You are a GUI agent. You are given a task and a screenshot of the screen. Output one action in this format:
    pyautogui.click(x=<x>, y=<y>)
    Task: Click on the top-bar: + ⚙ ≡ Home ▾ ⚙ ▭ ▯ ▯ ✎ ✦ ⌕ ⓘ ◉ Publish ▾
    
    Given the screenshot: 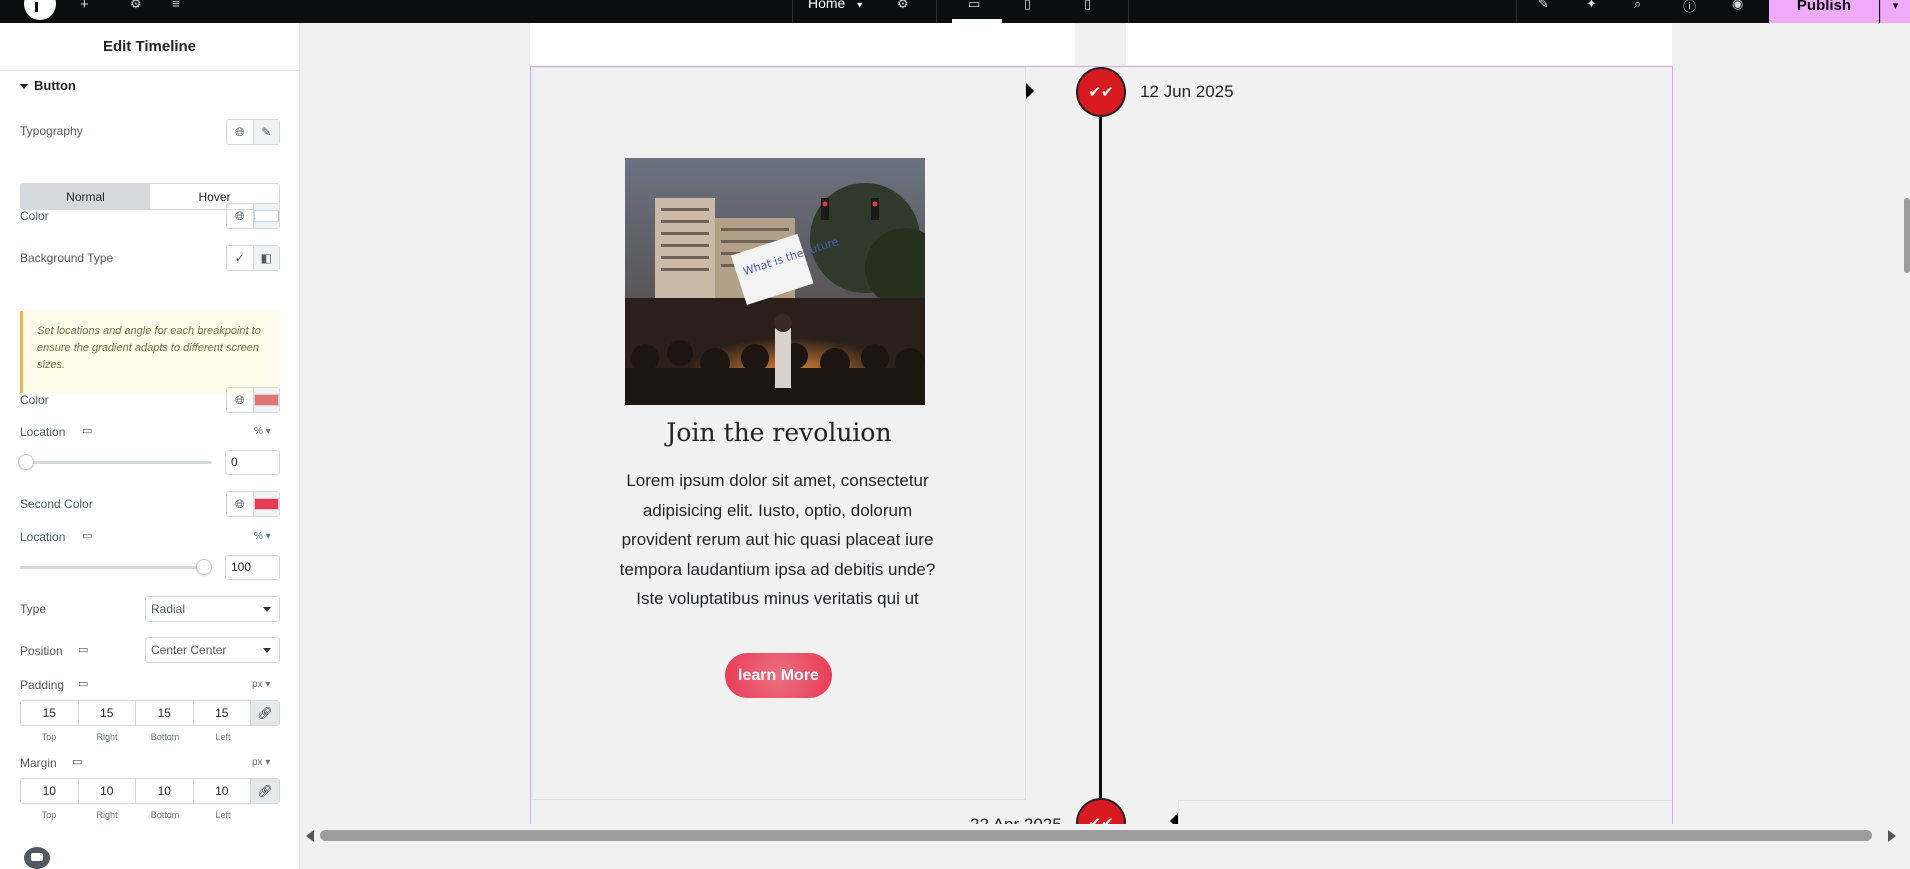 What is the action you would take?
    pyautogui.click(x=955, y=11)
    